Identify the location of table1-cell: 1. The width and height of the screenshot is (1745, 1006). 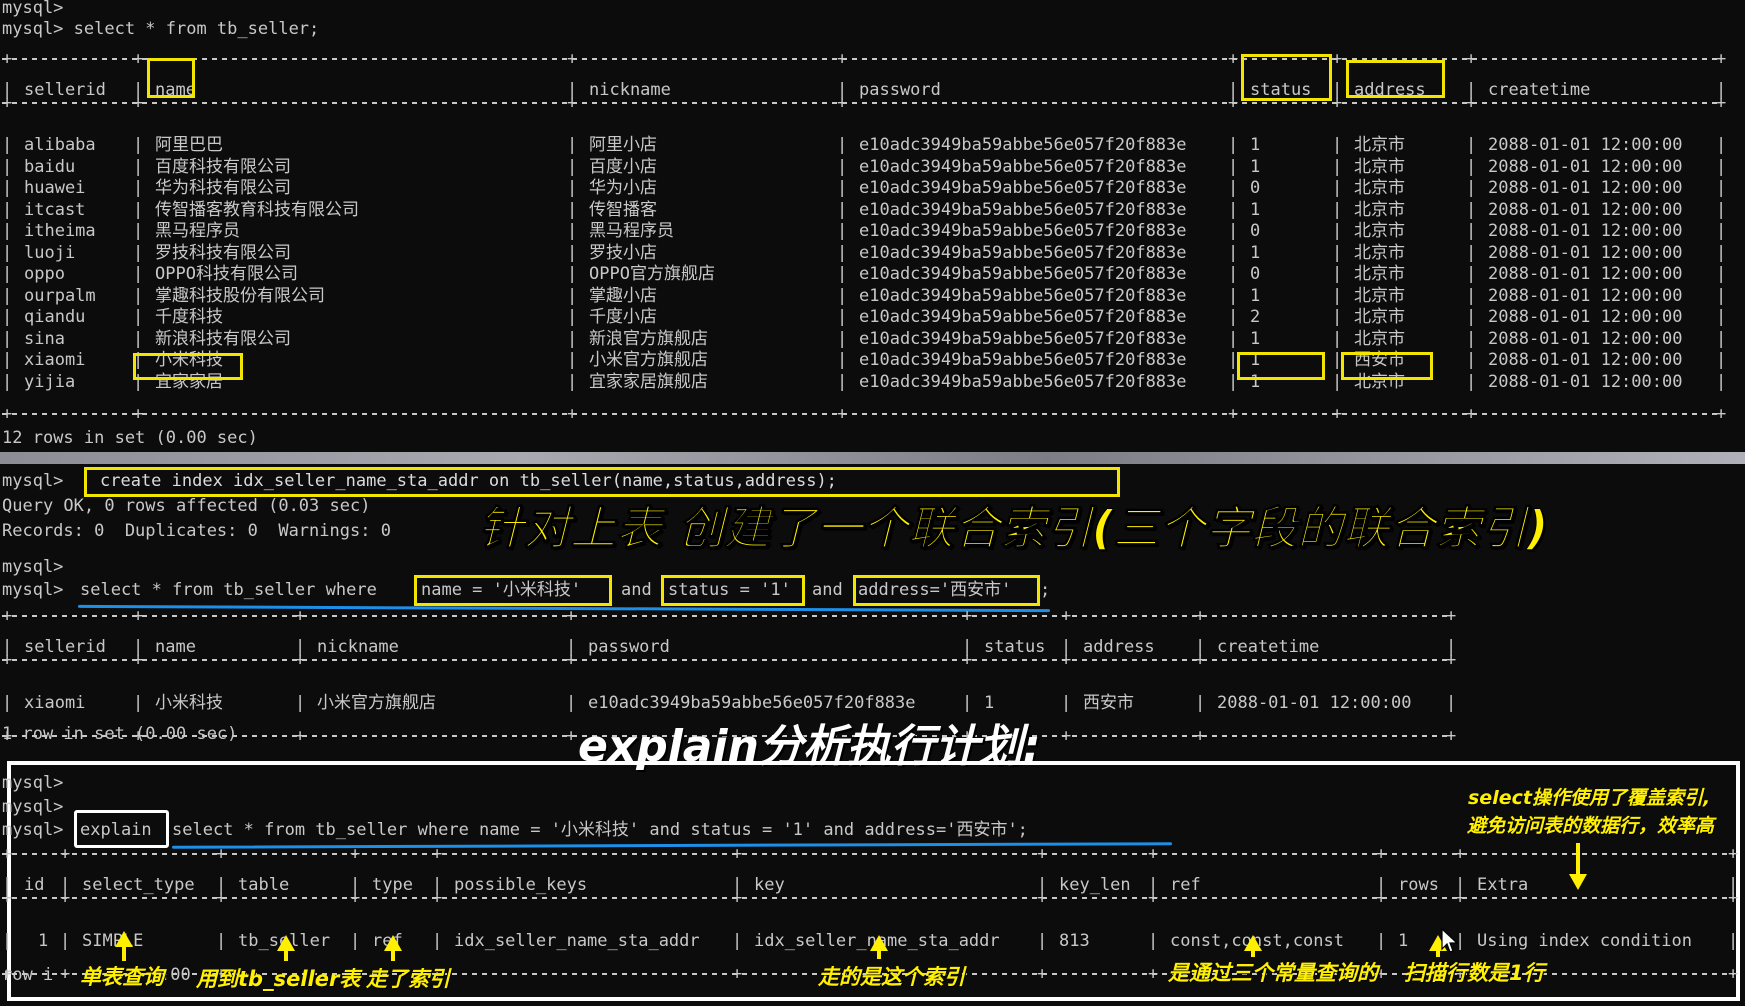
(1255, 166).